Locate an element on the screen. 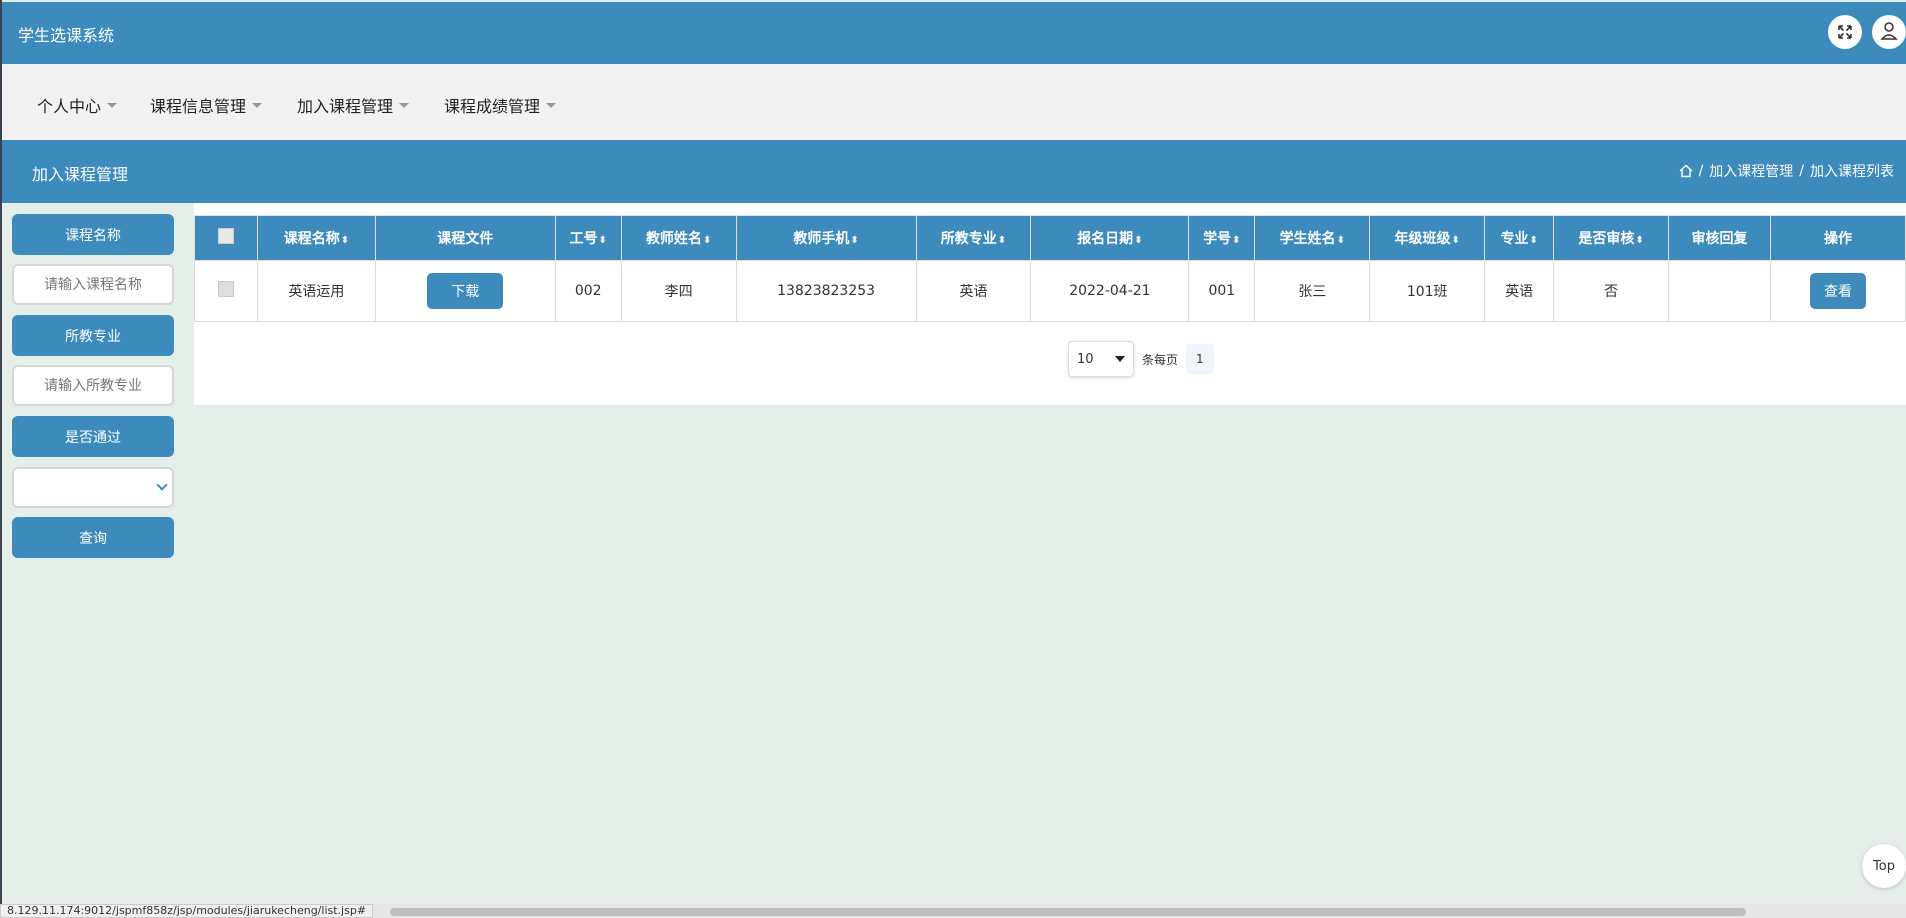 The image size is (1906, 918). column-header-label: 是否审核 is located at coordinates (1606, 239).